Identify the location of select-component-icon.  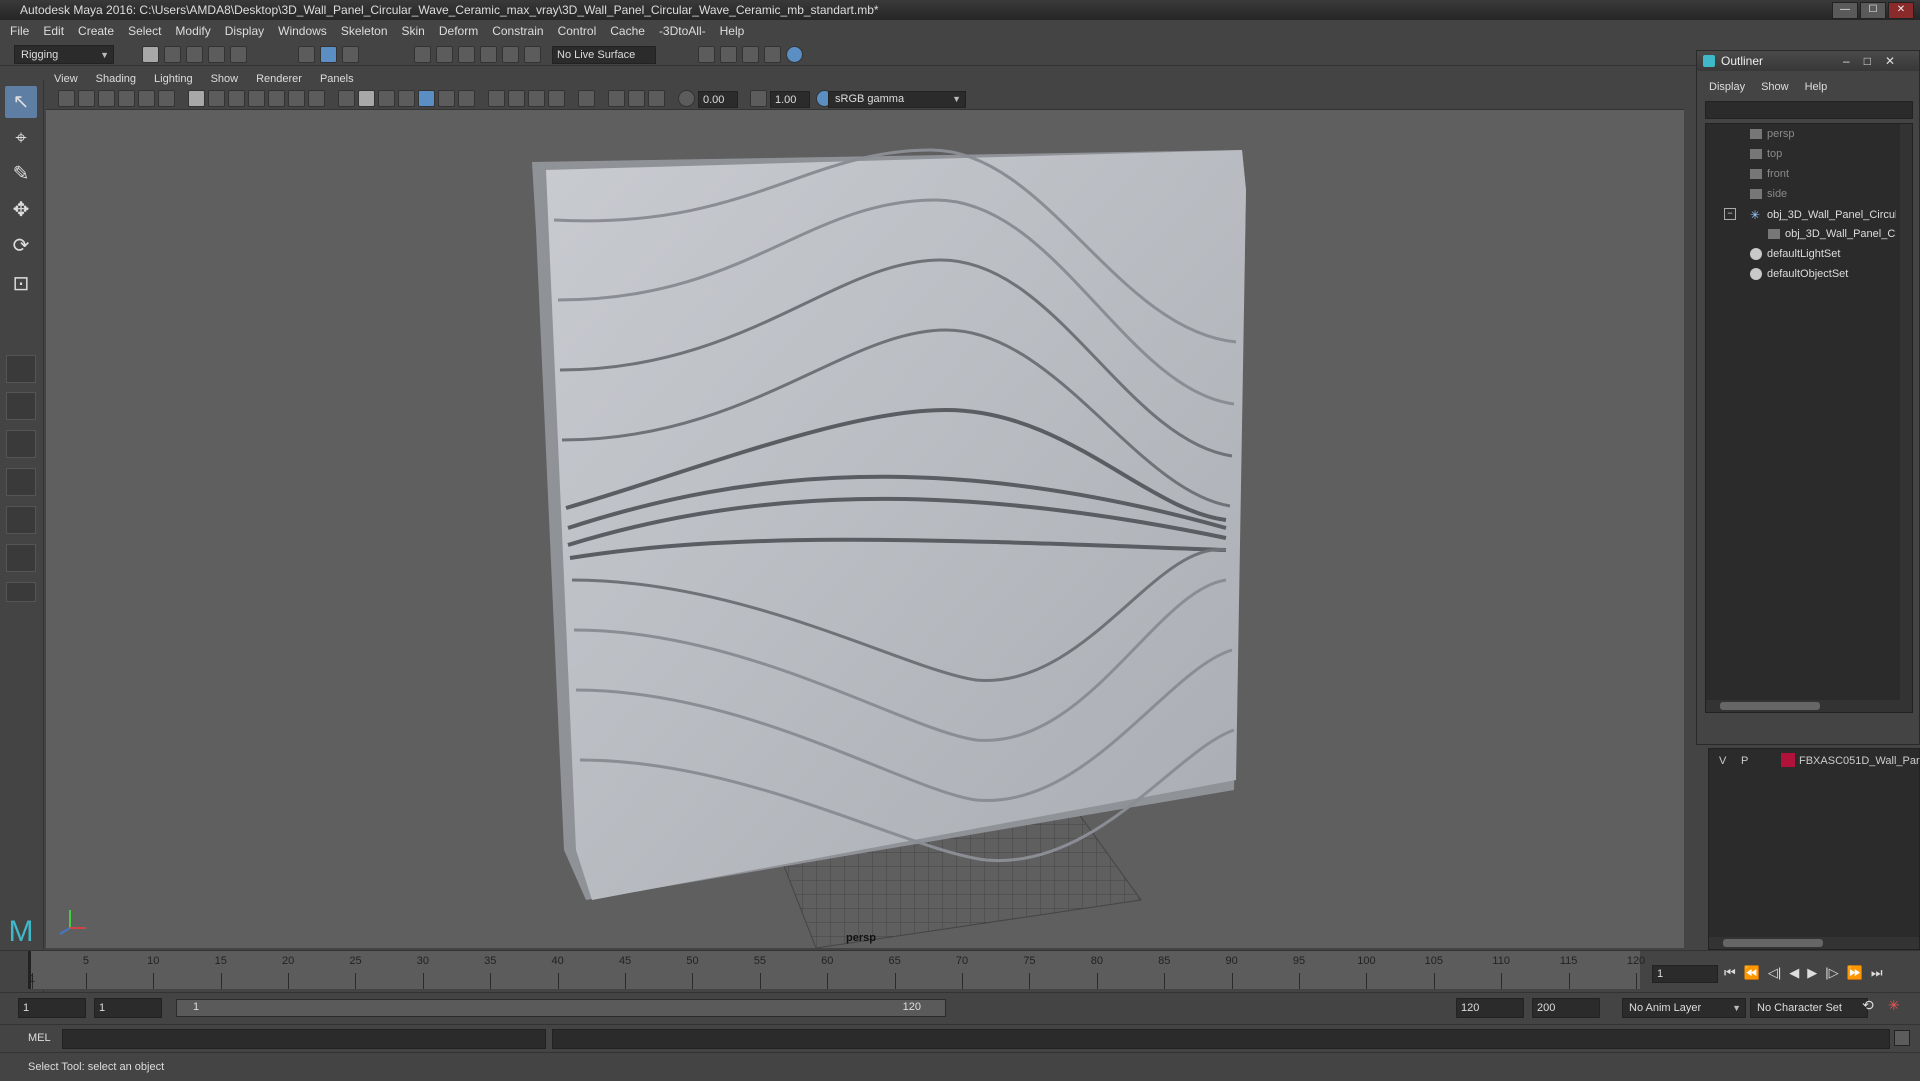
(350, 54).